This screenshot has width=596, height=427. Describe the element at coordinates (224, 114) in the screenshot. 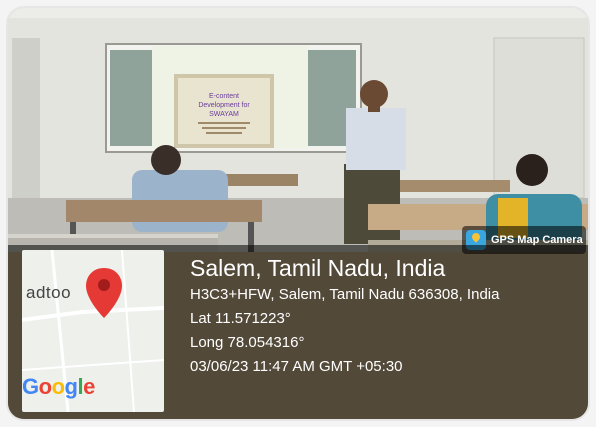

I see `slide-title-line3: SWAYAM` at that location.